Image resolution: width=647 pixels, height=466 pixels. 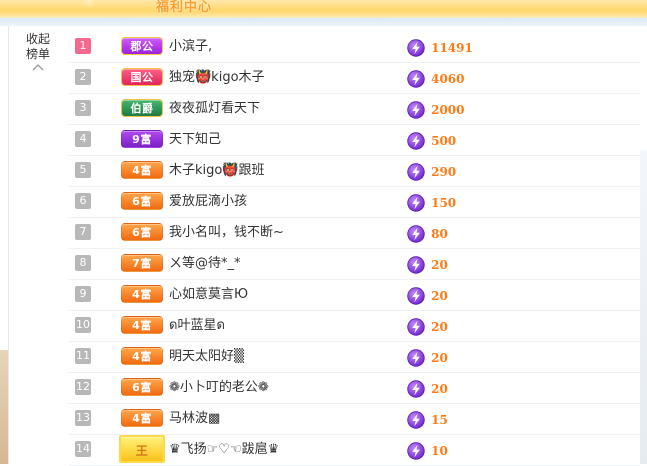 I want to click on user-name: 夜夜孤灯看天下, so click(x=214, y=109).